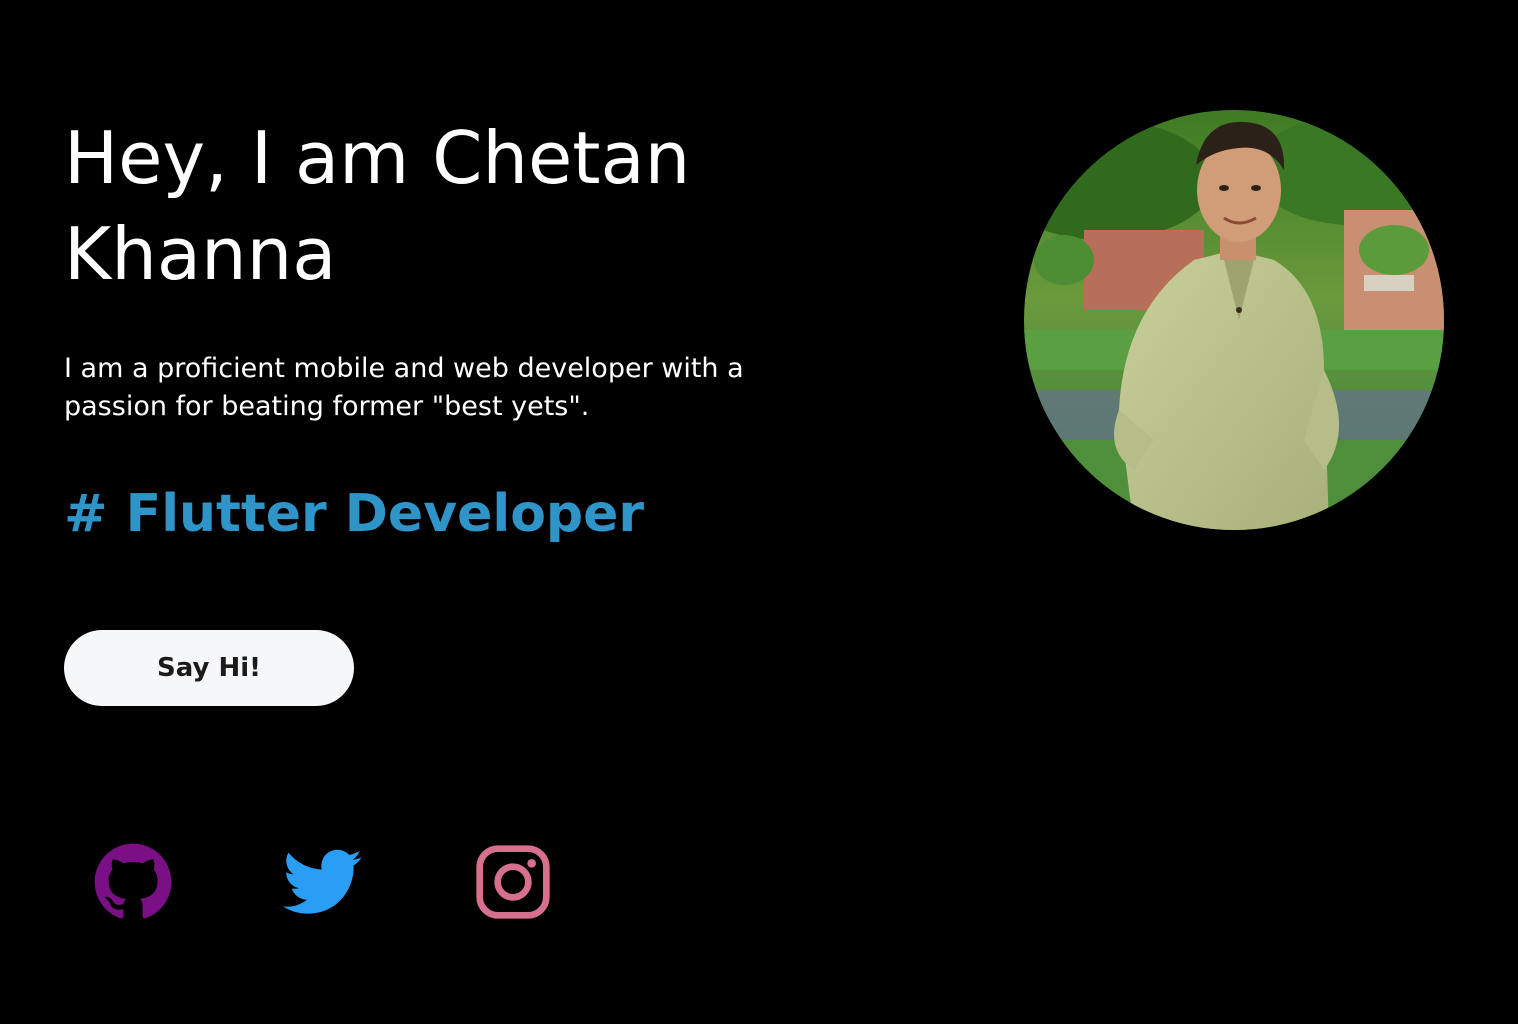  What do you see at coordinates (354, 514) in the screenshot?
I see `hero-role: # Flutter Developer` at bounding box center [354, 514].